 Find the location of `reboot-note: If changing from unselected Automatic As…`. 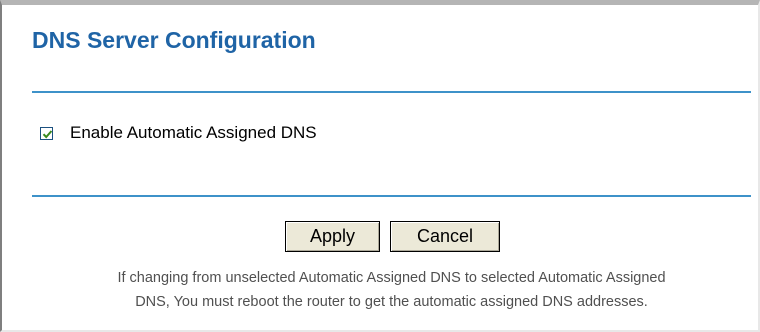

reboot-note: If changing from unselected Automatic As… is located at coordinates (391, 290).